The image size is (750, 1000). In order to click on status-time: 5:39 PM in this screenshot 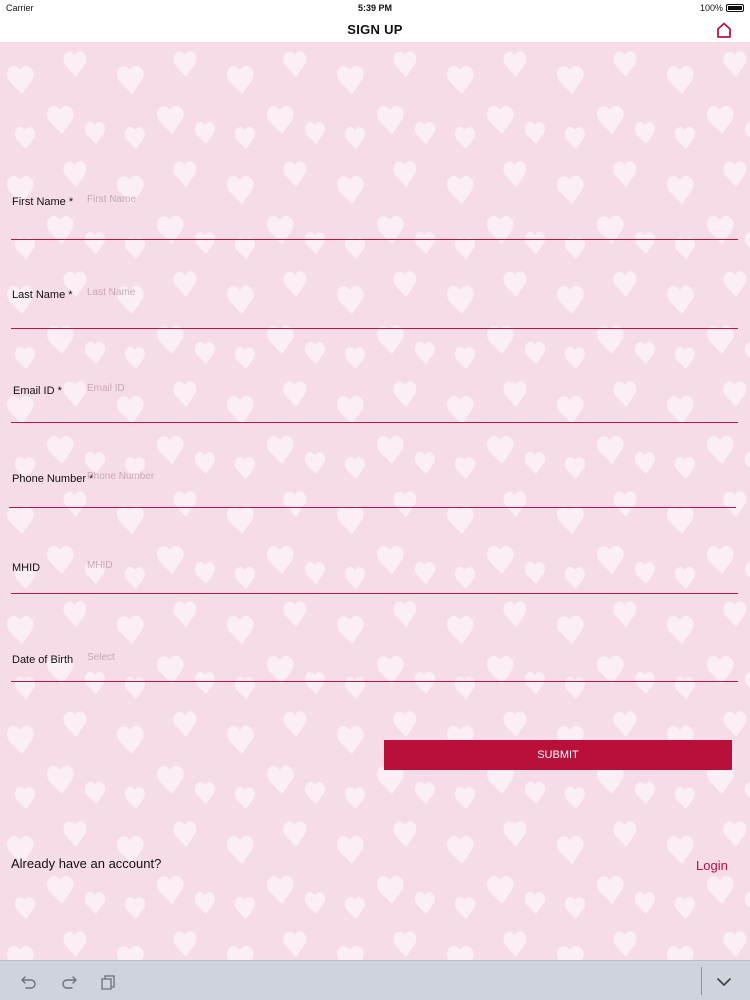, I will do `click(374, 8)`.